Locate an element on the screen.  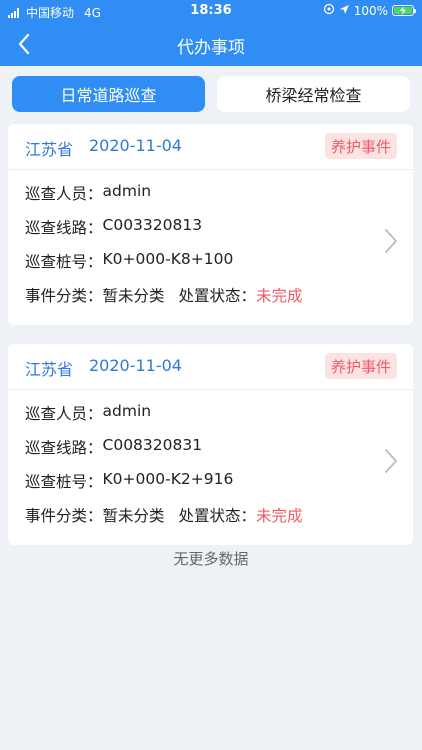
route-row: 巡查线路： C008320831 is located at coordinates (113, 447).